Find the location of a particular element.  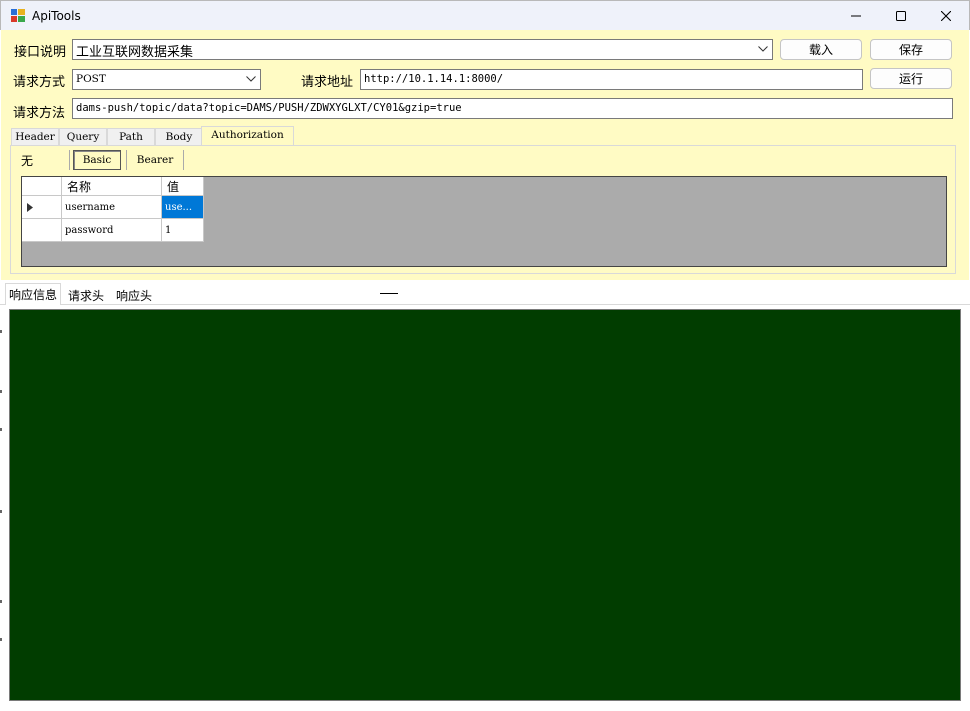

close-button is located at coordinates (946, 16).